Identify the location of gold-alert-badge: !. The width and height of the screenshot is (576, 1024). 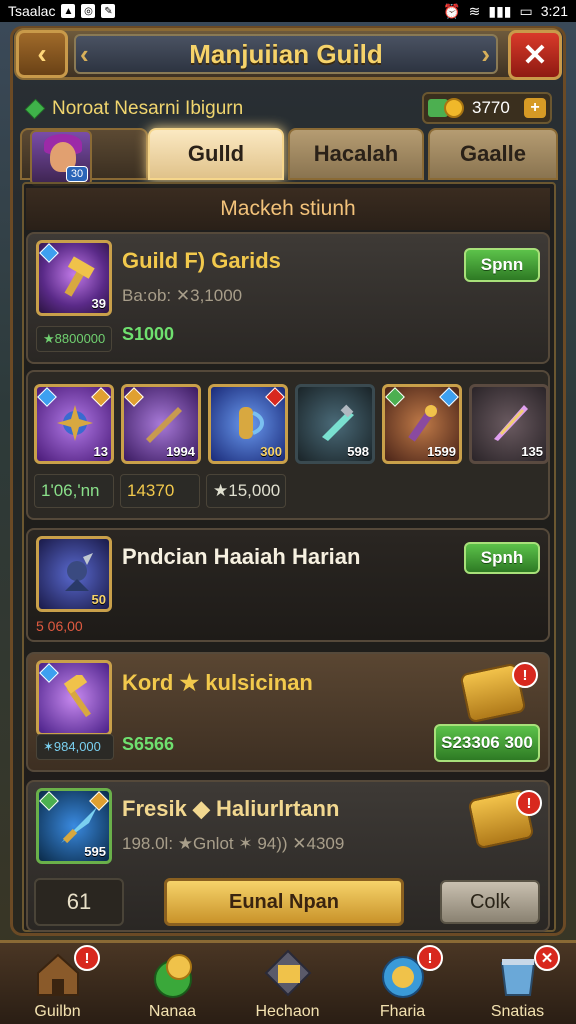
(525, 675).